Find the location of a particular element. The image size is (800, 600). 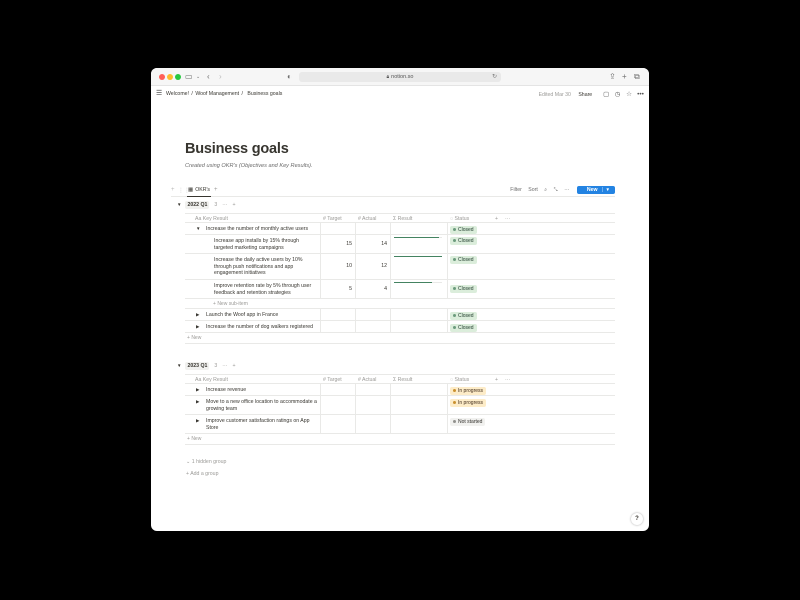

new-sub-item-button: + New sub-item is located at coordinates (230, 304).